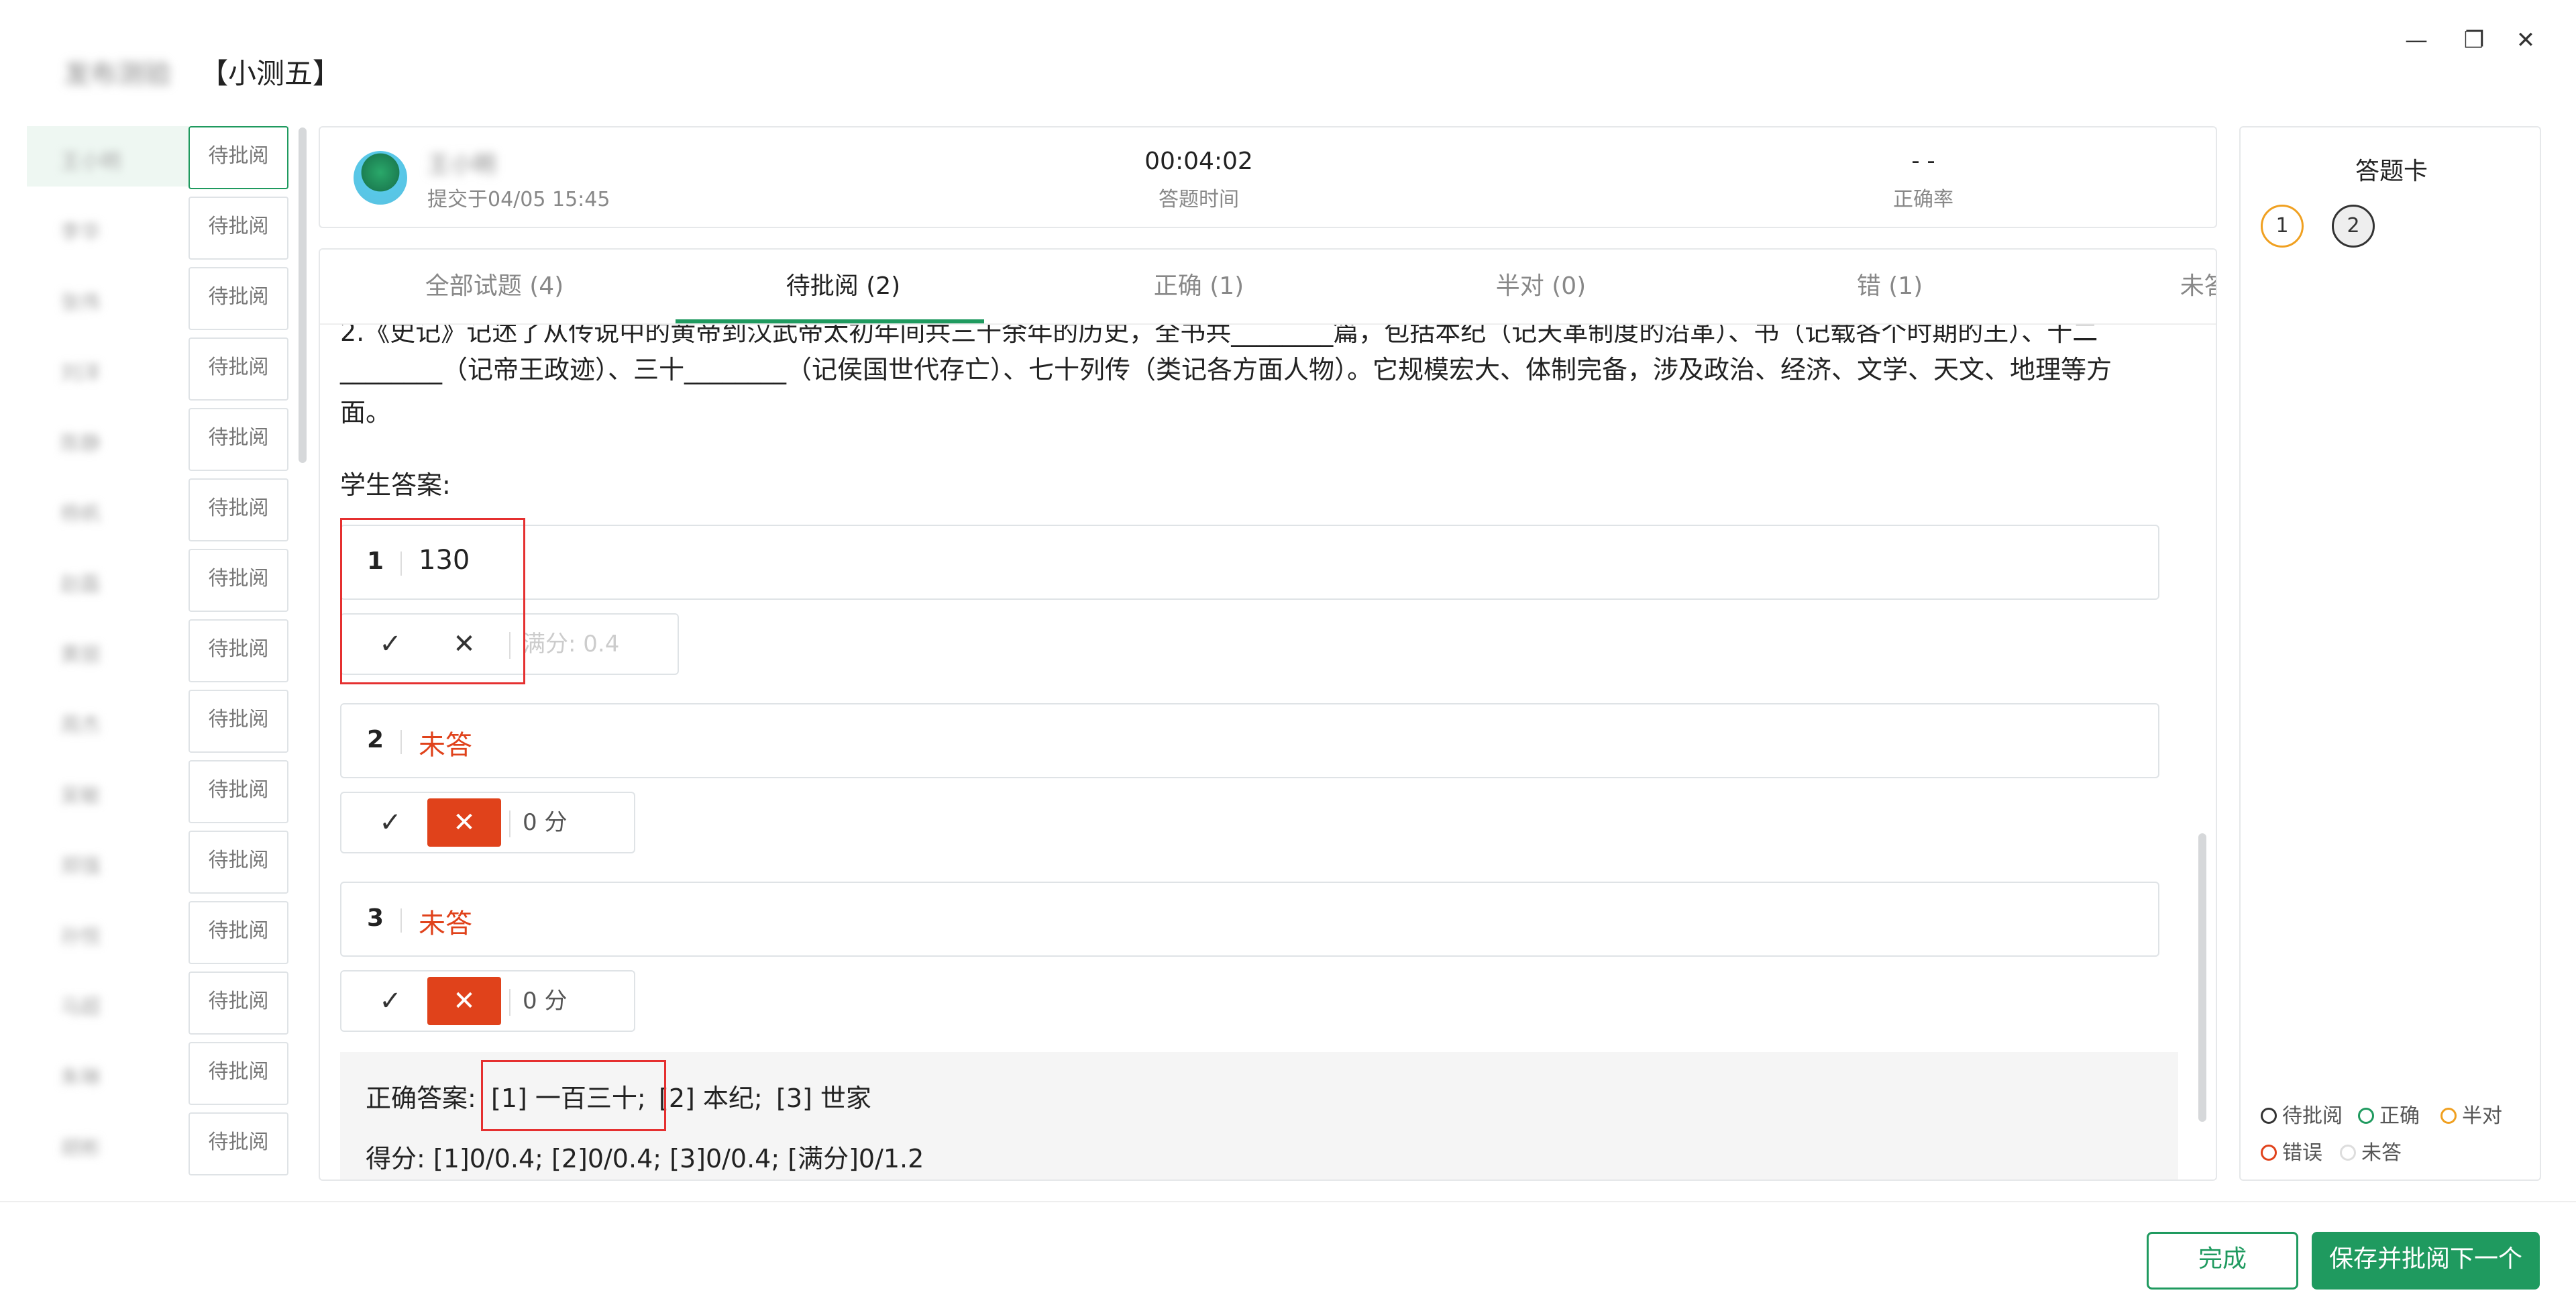 This screenshot has width=2576, height=1313. Describe the element at coordinates (1249, 562) in the screenshot. I see `answer-box-1: 1 130` at that location.